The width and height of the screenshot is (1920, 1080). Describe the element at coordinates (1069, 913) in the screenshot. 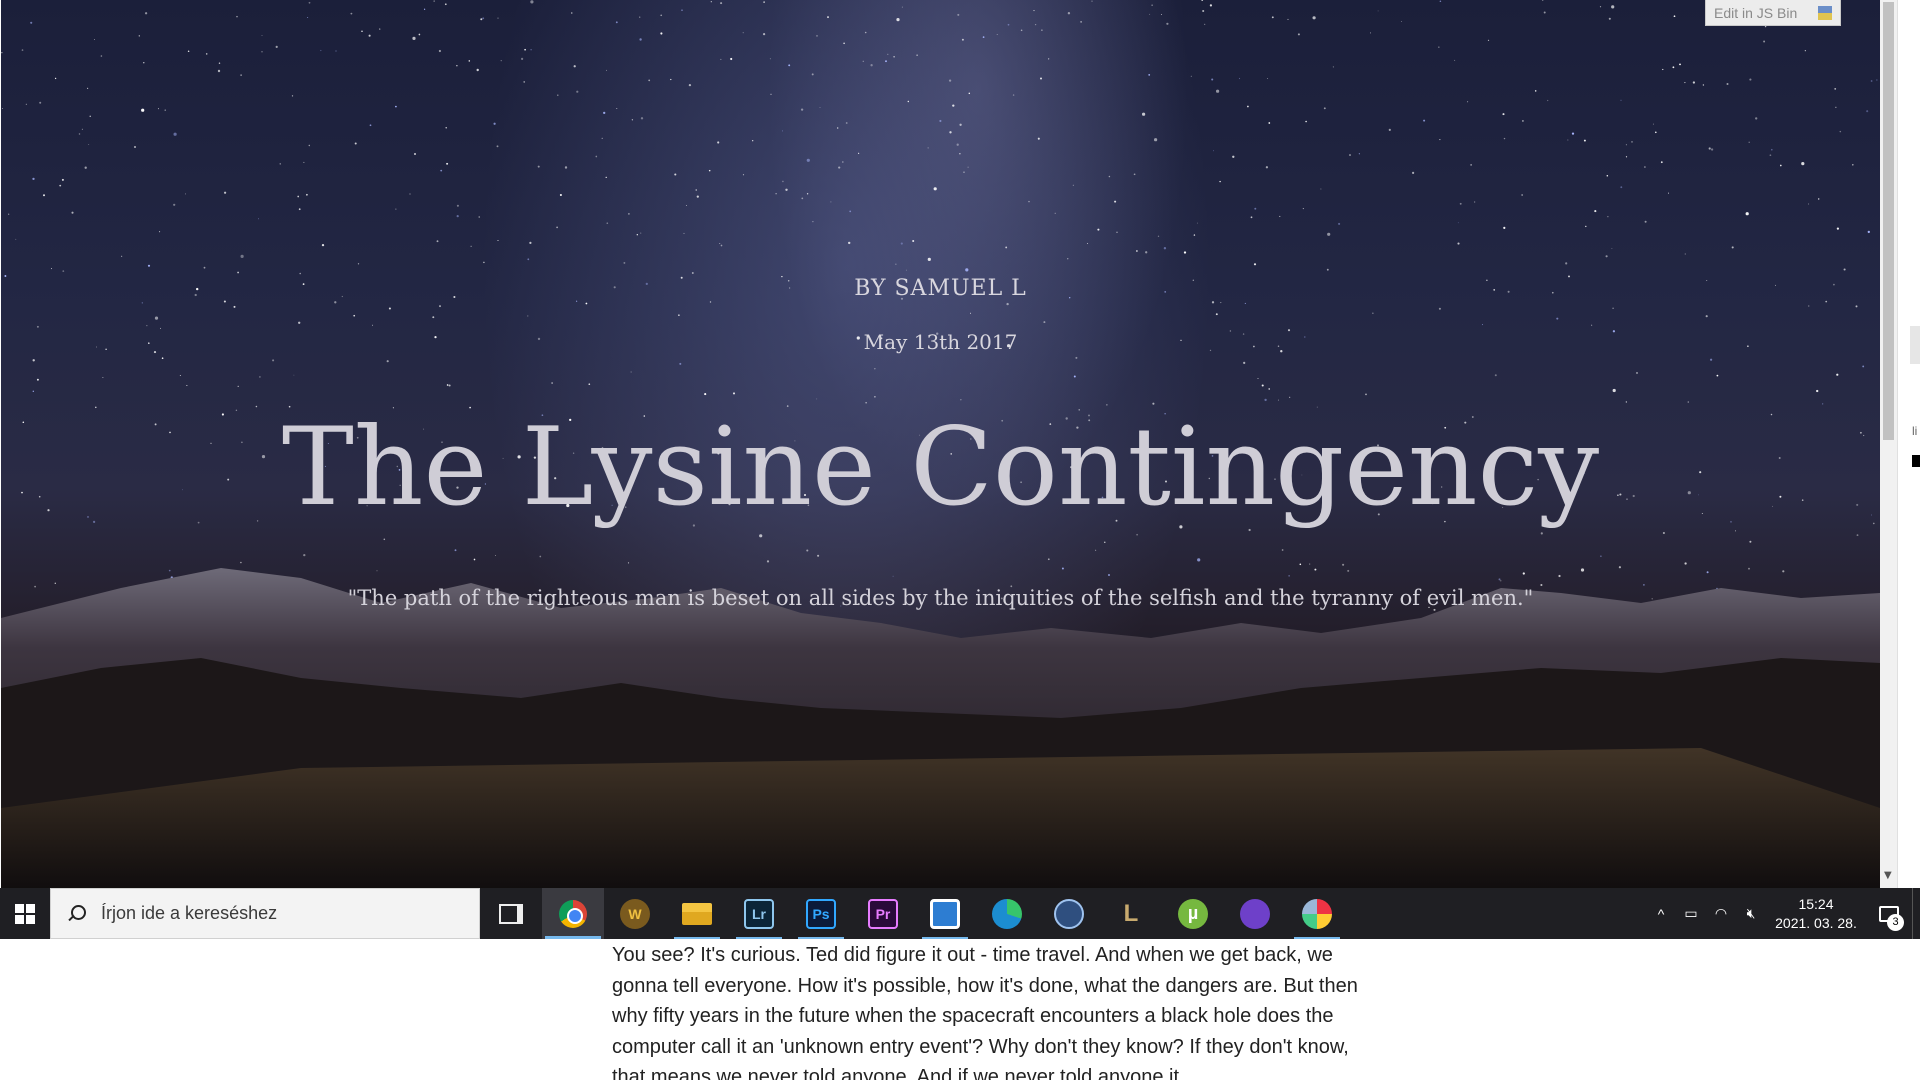

I see `headset-app-button` at that location.